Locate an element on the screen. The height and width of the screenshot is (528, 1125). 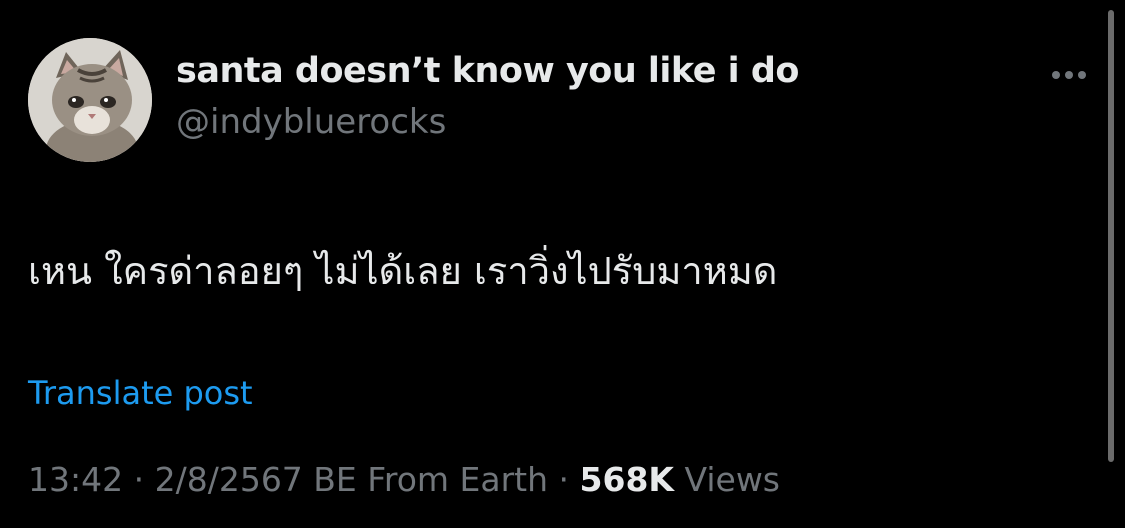
display-name: santa doesn’t know you like i do is located at coordinates (487, 71).